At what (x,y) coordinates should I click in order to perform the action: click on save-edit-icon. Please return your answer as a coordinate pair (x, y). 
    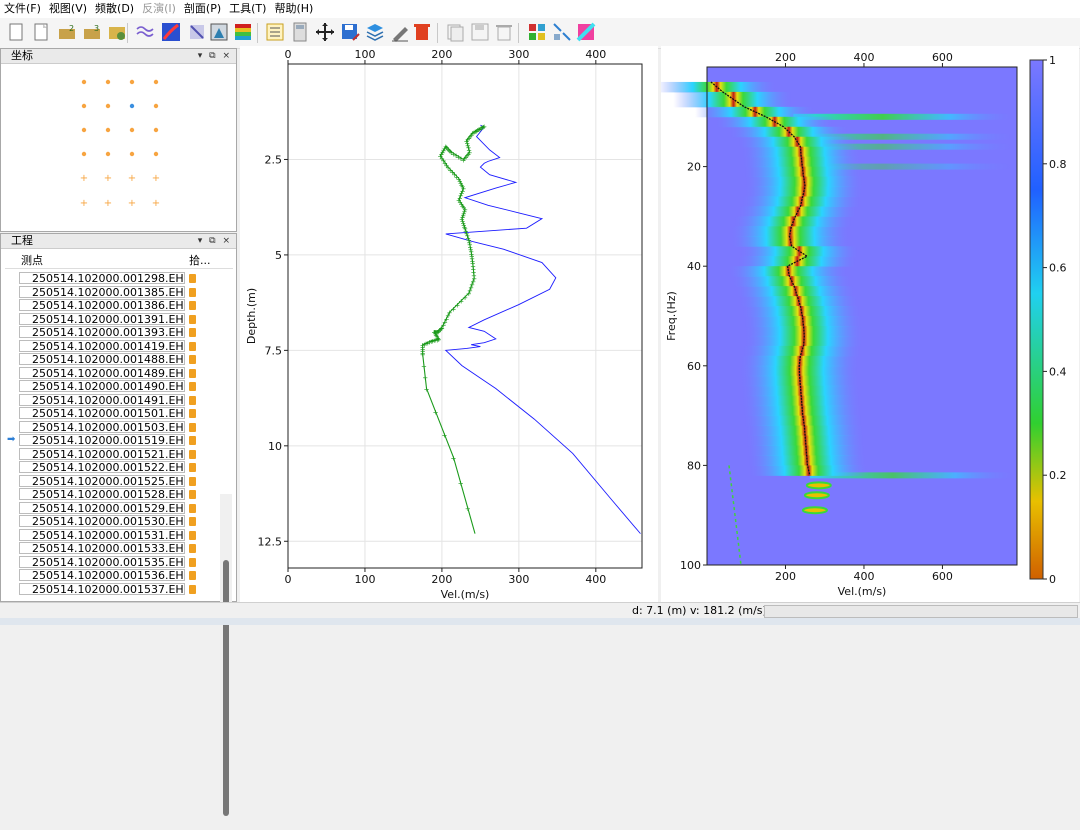
    Looking at the image, I should click on (350, 32).